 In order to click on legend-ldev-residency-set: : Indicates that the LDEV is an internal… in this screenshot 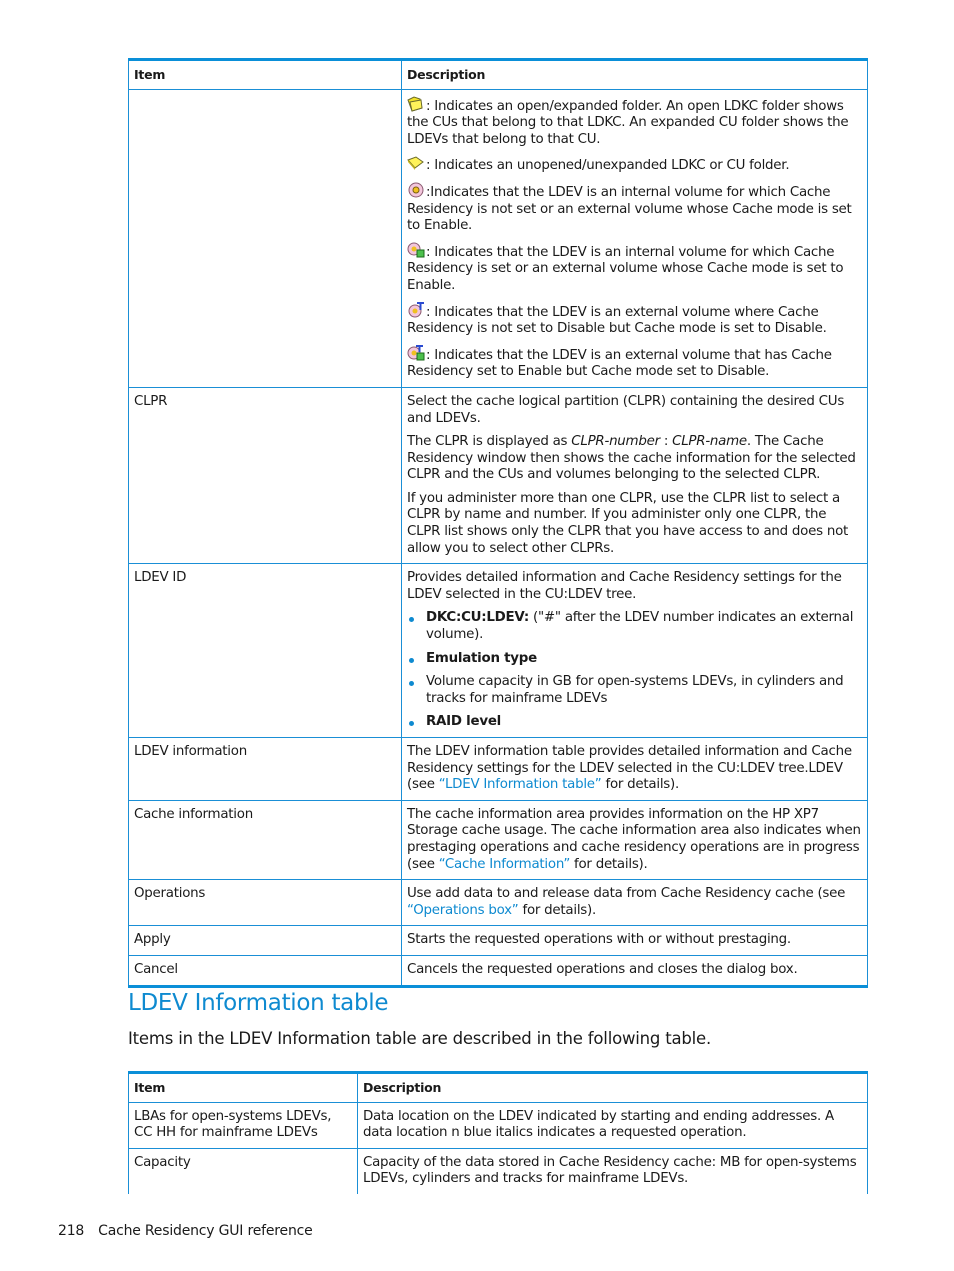, I will do `click(634, 268)`.